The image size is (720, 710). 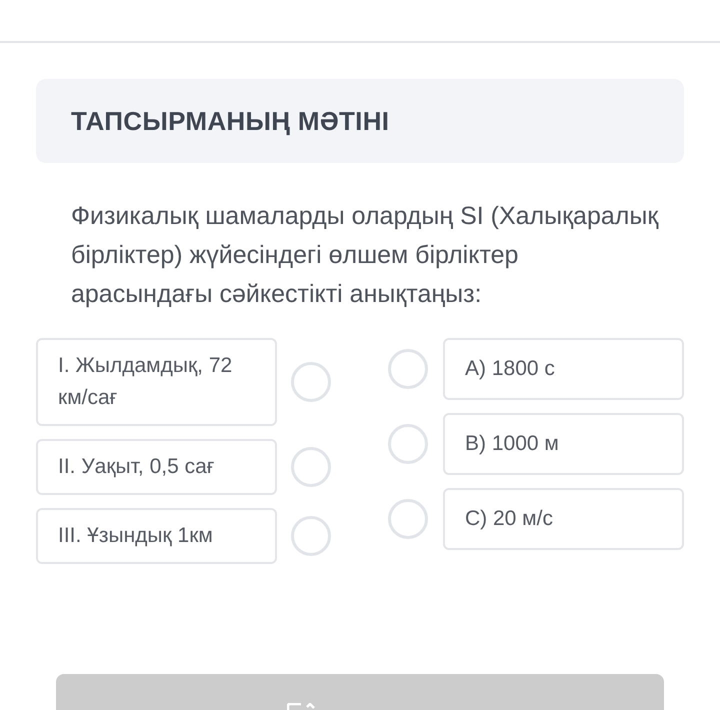 What do you see at coordinates (156, 382) in the screenshot?
I see `answer-option: I. Жылдамдық, 72 км/сағ` at bounding box center [156, 382].